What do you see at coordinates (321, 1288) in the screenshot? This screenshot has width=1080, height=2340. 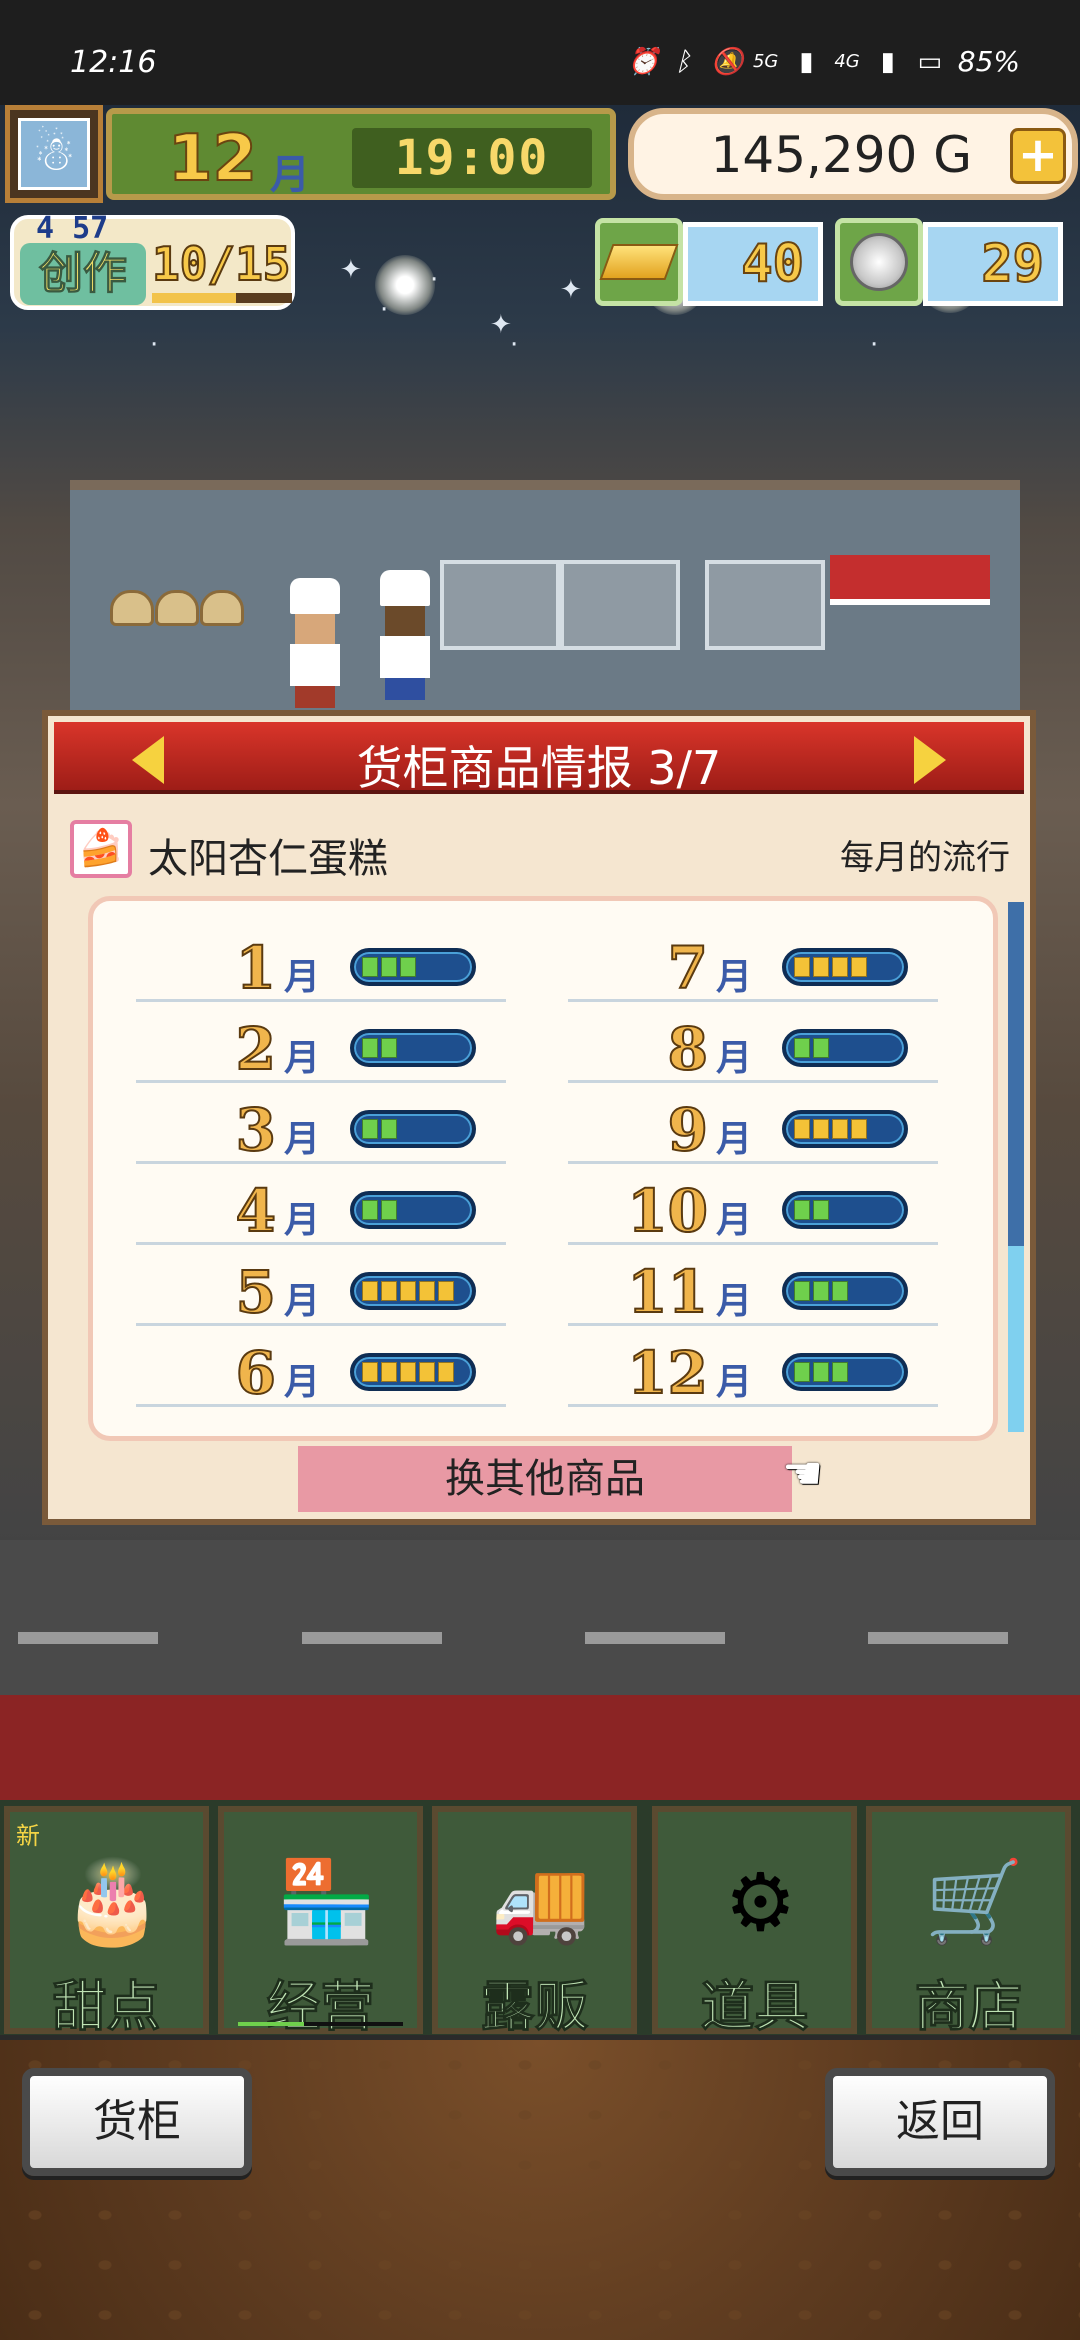 I see `month-row: 5月` at bounding box center [321, 1288].